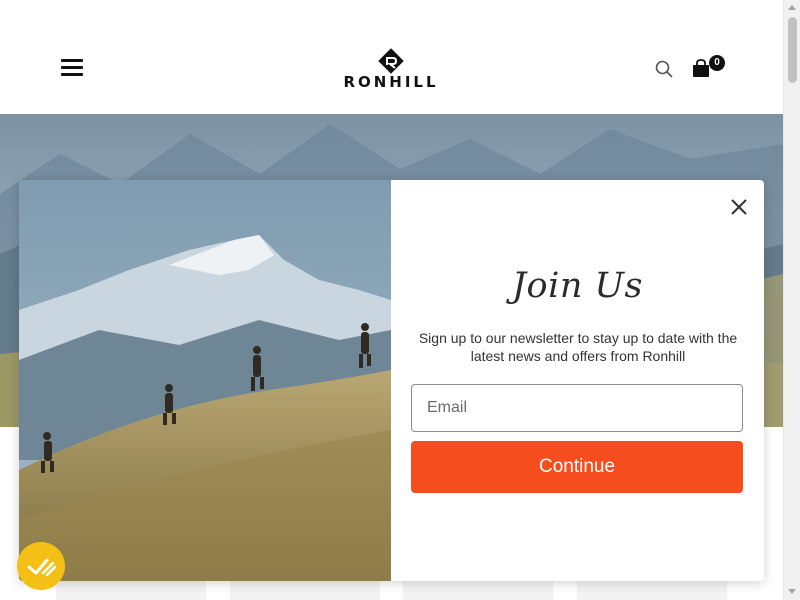  Describe the element at coordinates (577, 408) in the screenshot. I see `email-field` at that location.